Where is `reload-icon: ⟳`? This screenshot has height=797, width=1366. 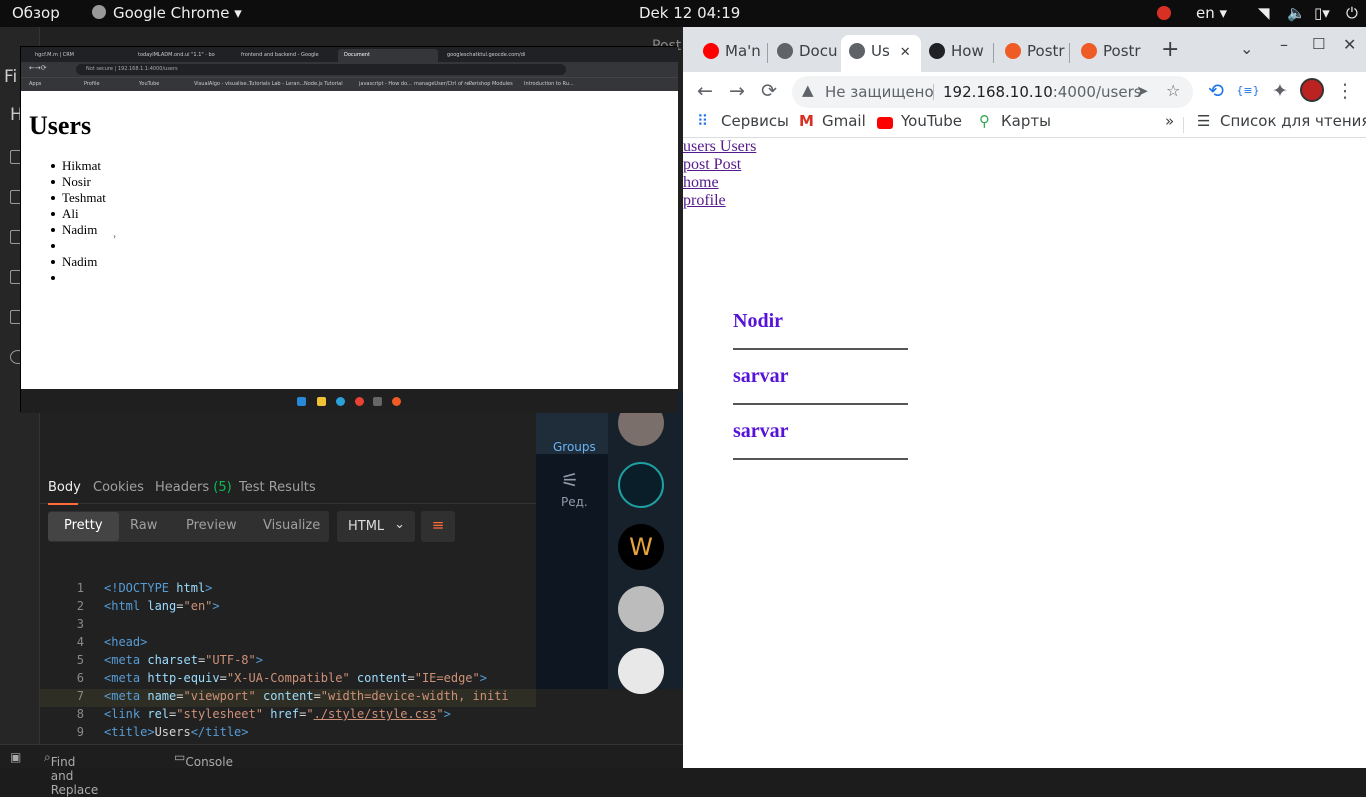
reload-icon: ⟳ is located at coordinates (769, 91).